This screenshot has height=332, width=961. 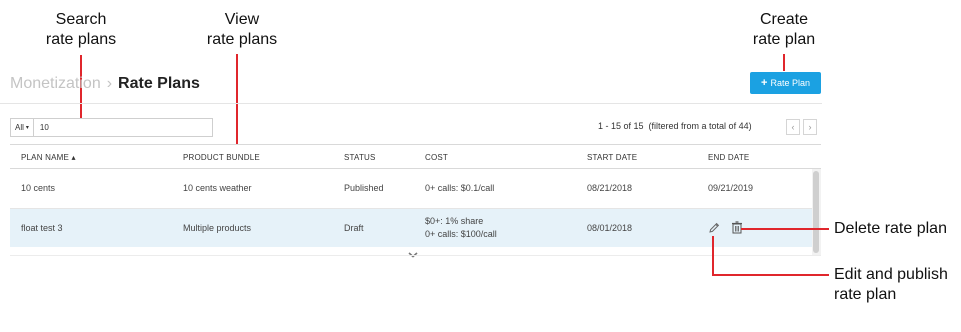 I want to click on row-end-date: 09/21/2019, so click(x=731, y=188).